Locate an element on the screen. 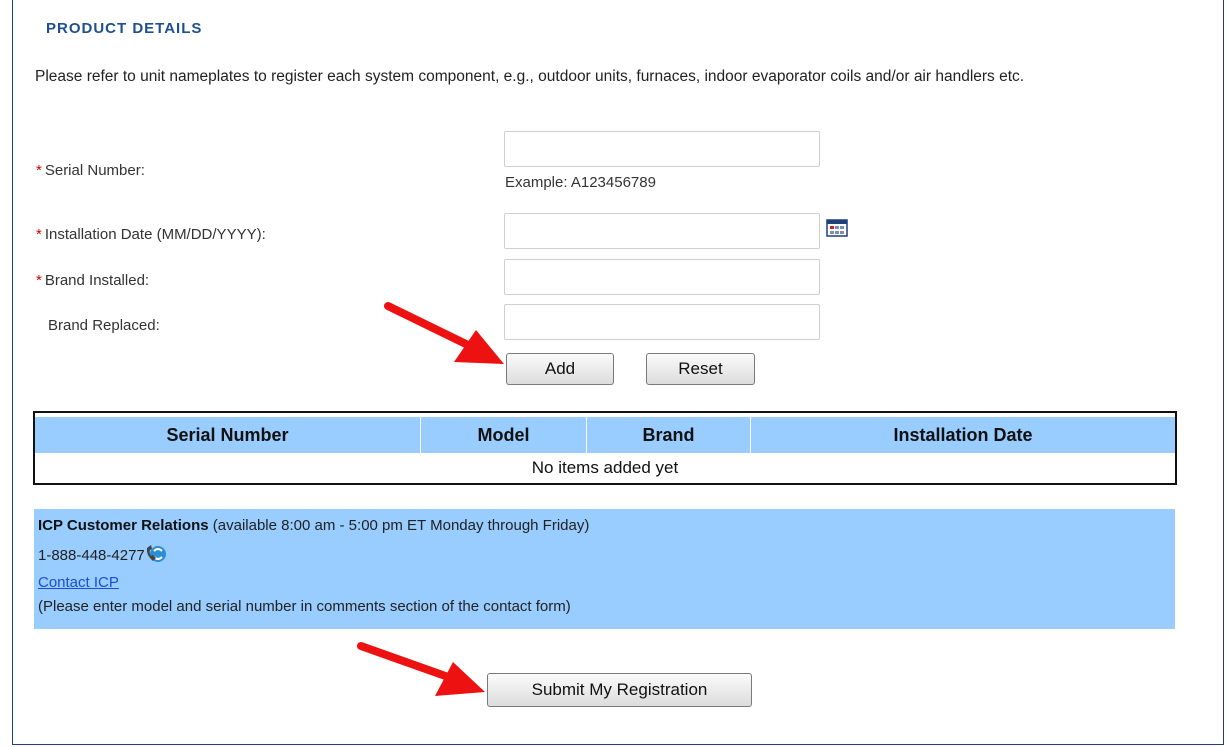 Image resolution: width=1228 pixels, height=747 pixels. reset-button: Reset is located at coordinates (700, 369).